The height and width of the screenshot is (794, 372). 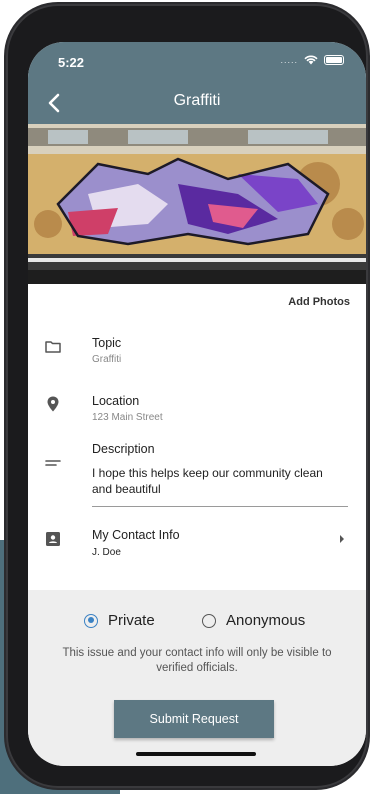 I want to click on wifi-icon, so click(x=311, y=60).